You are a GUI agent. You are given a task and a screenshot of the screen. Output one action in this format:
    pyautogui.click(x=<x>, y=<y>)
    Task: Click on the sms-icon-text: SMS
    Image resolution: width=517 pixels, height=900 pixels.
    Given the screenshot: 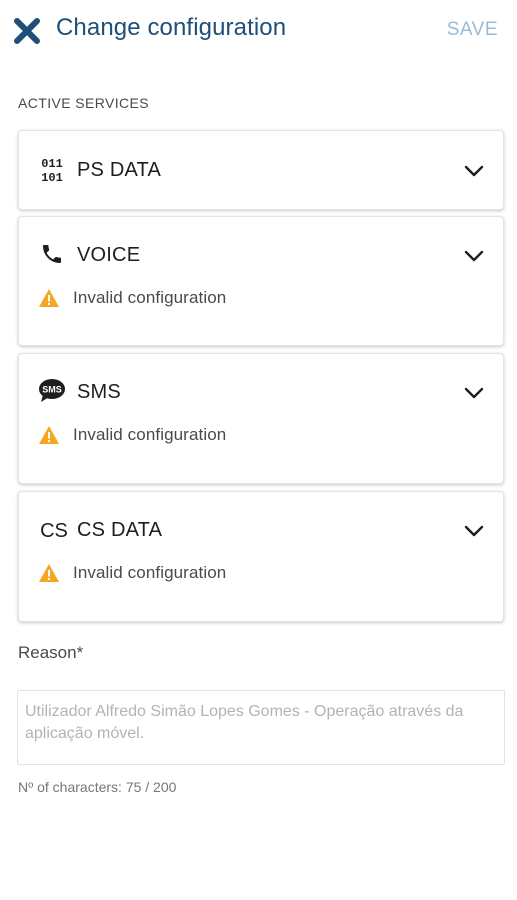 What is the action you would take?
    pyautogui.click(x=52, y=390)
    